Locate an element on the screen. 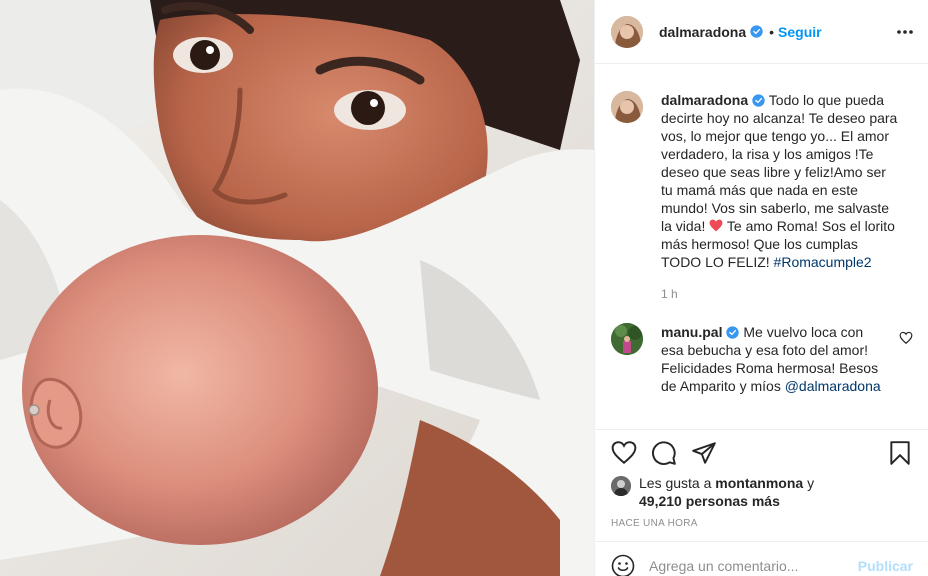 The height and width of the screenshot is (576, 928). mention-link: @dalmaradona is located at coordinates (833, 386).